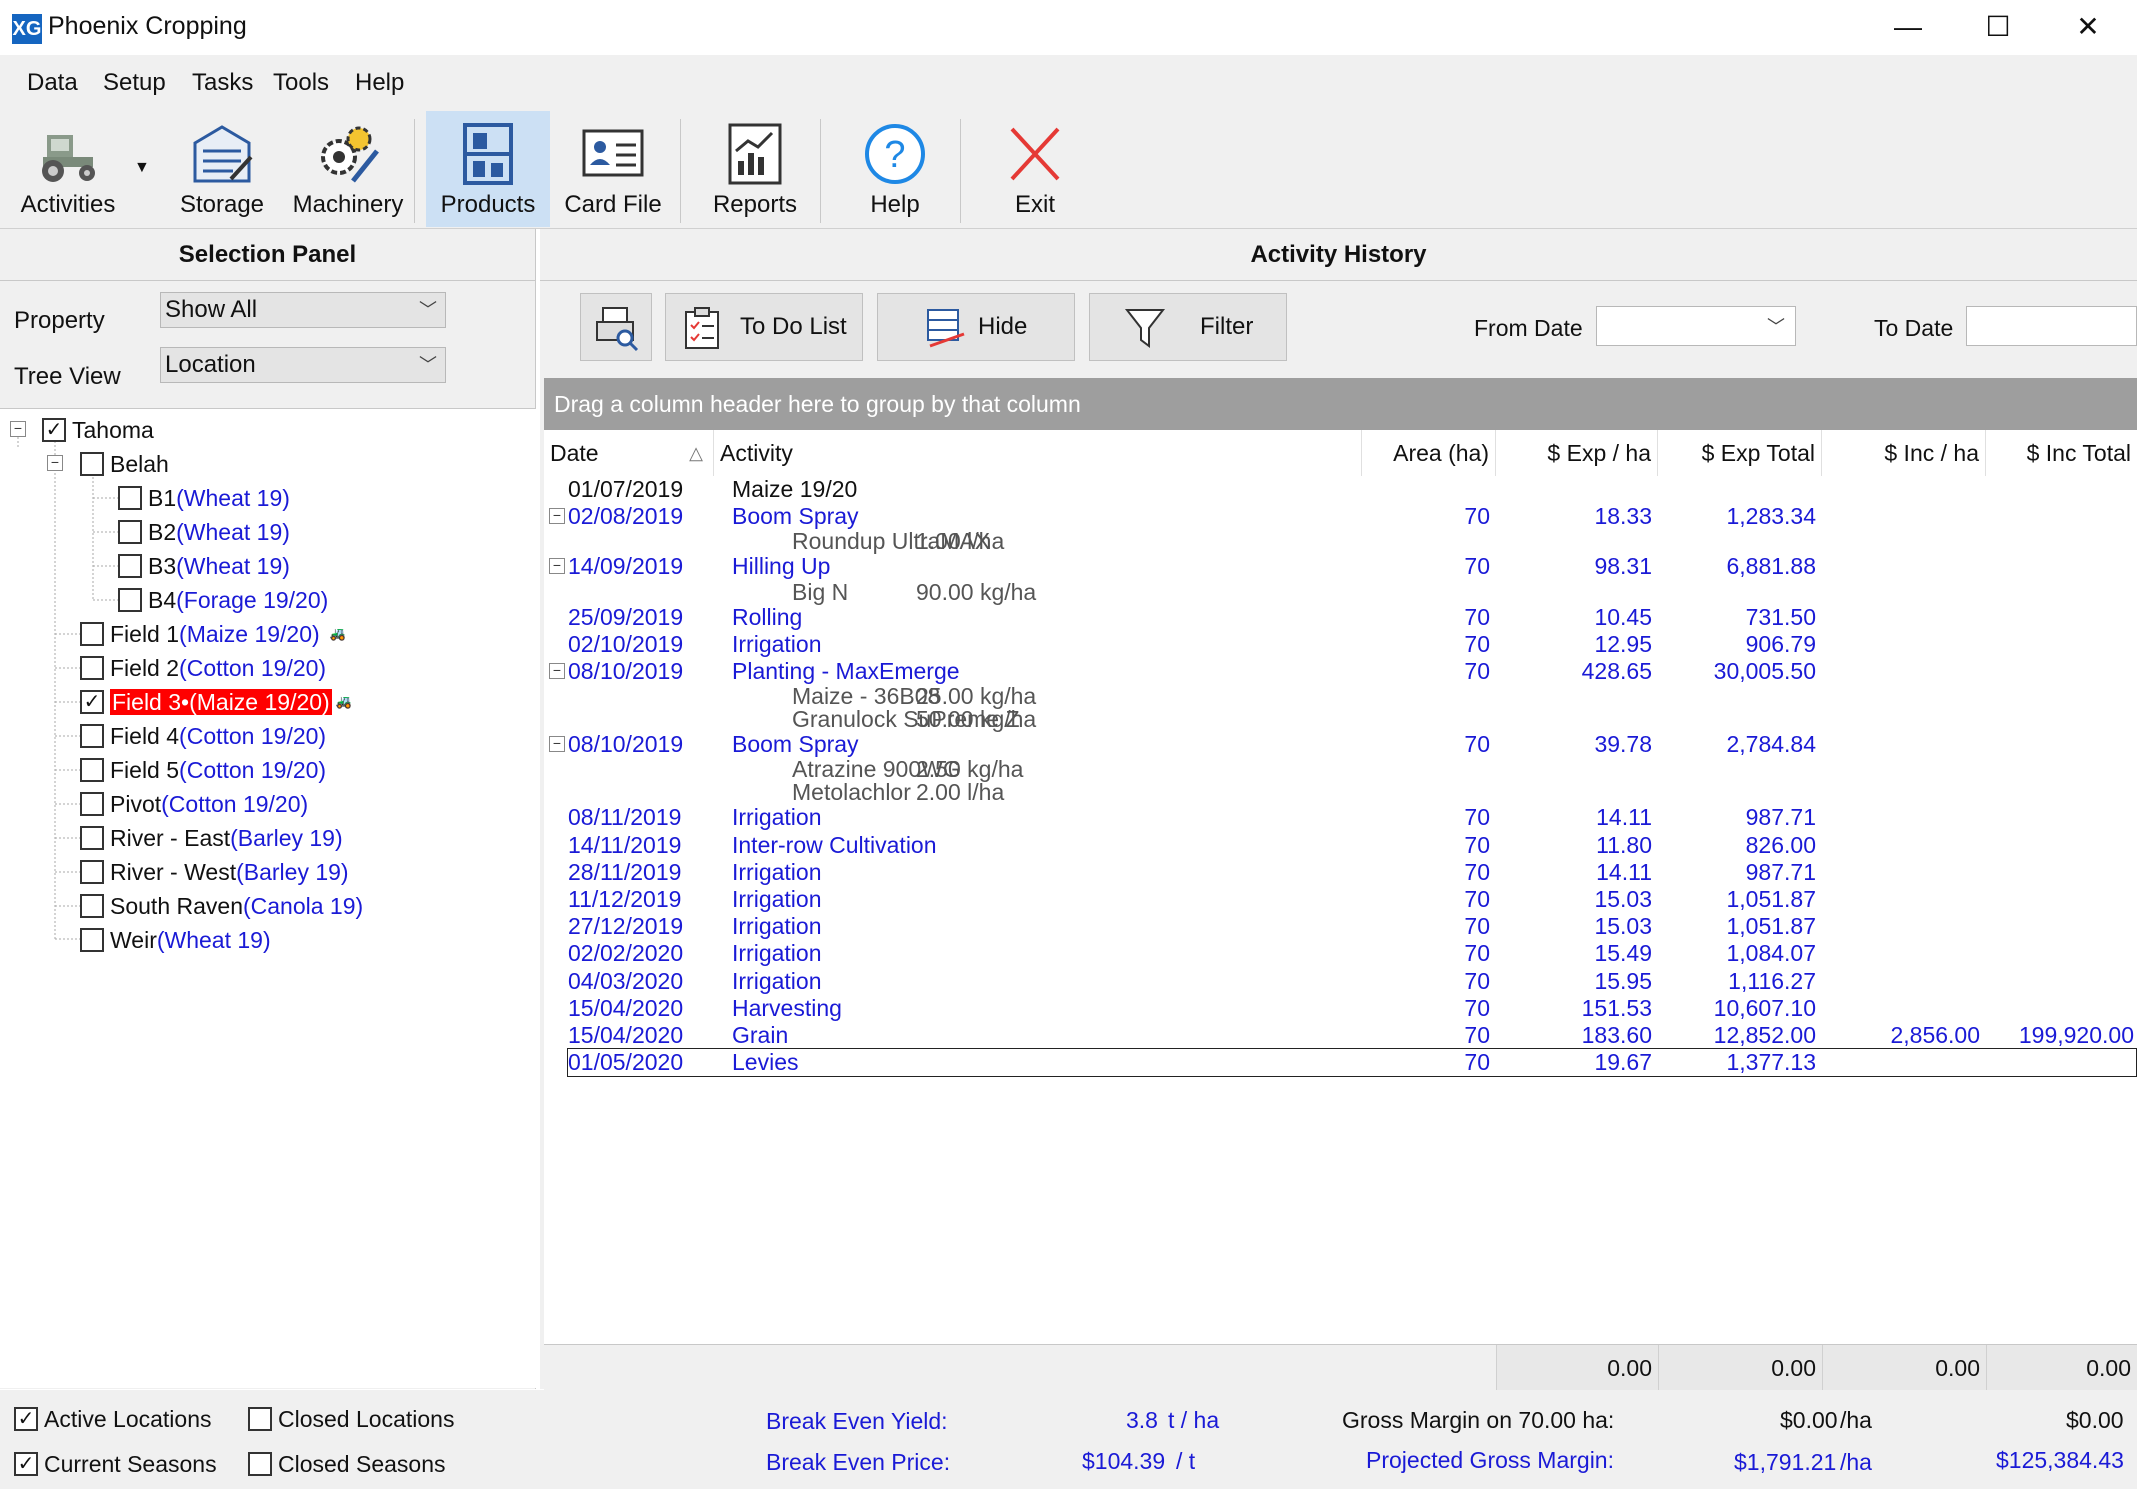 This screenshot has width=2137, height=1489. What do you see at coordinates (1340, 953) in the screenshot?
I see `table-row: 02/02/2020 Irrigation 70 15.49 1,084.07` at bounding box center [1340, 953].